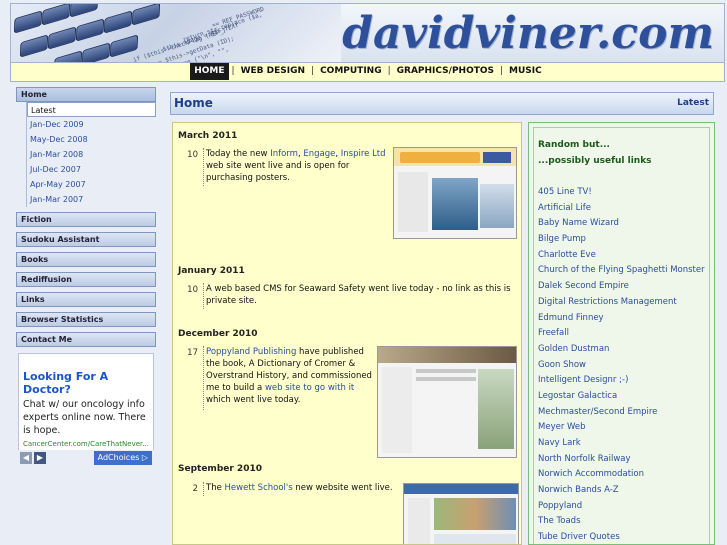  What do you see at coordinates (621, 397) in the screenshot?
I see `link-legostar-galactica: Legostar Galactica` at bounding box center [621, 397].